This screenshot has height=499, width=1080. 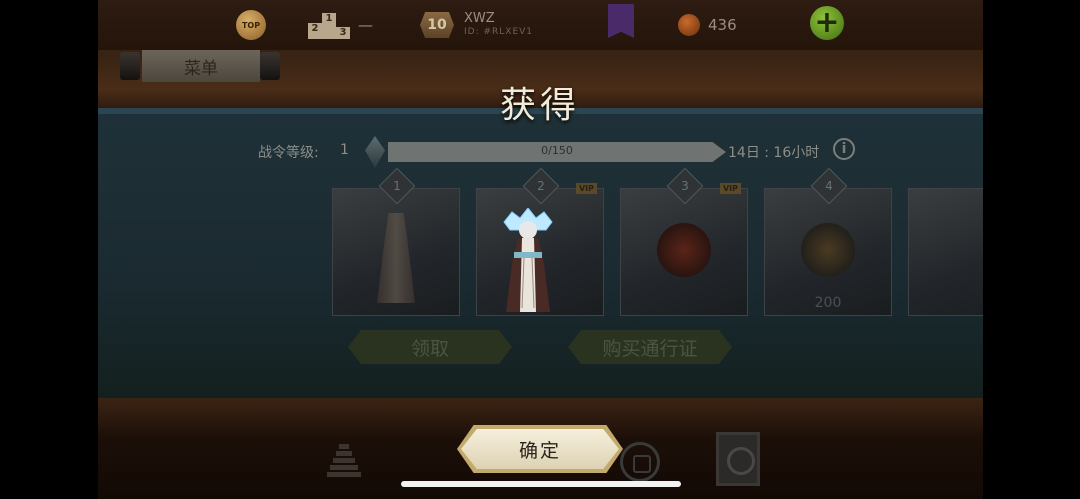 What do you see at coordinates (650, 347) in the screenshot?
I see `buy-pass-button: 购买通行证` at bounding box center [650, 347].